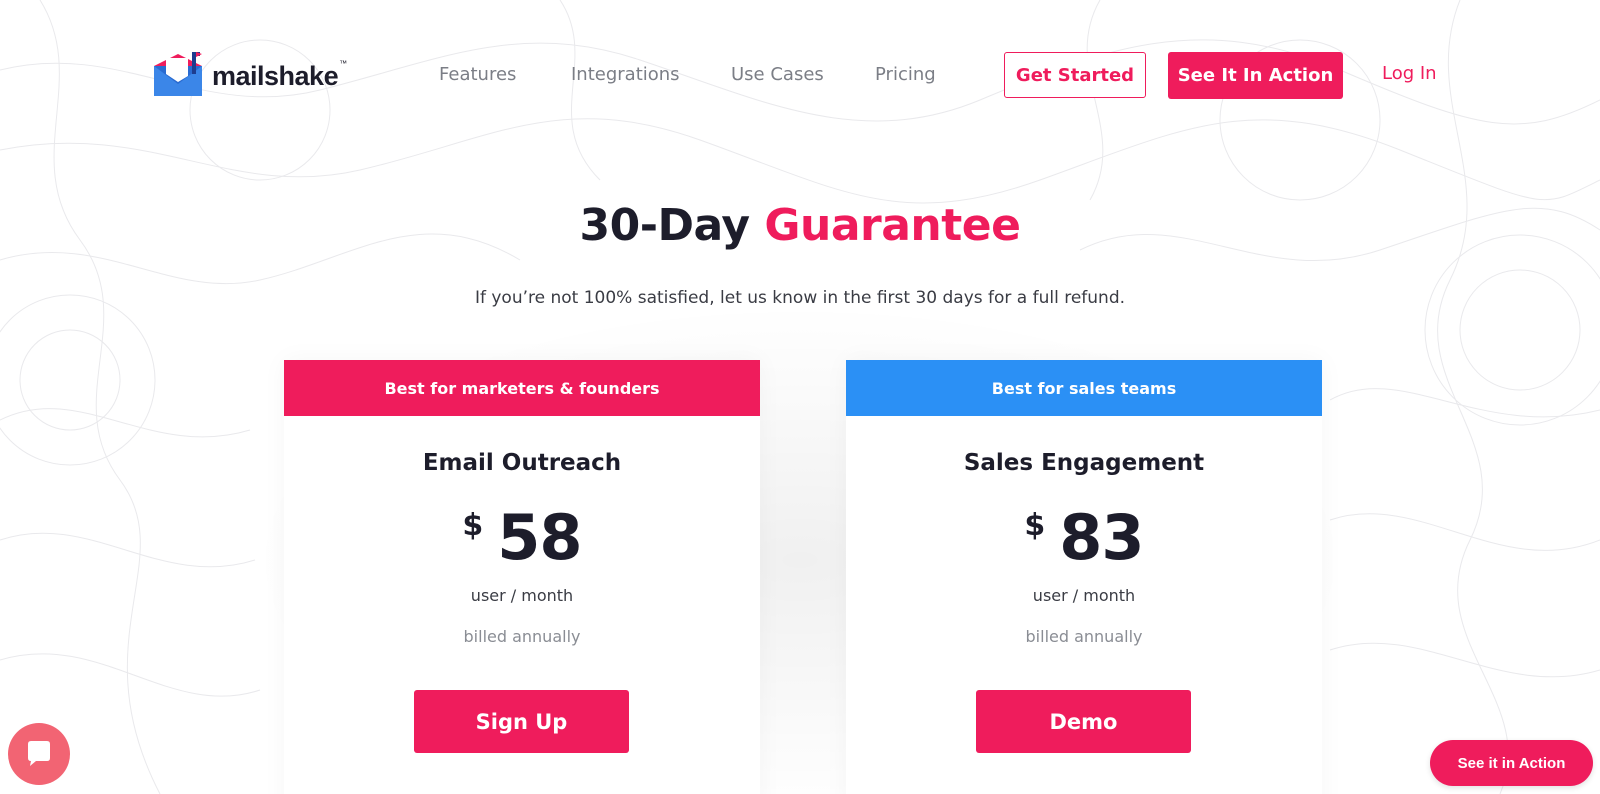 The width and height of the screenshot is (1600, 794). I want to click on floating-see-it-in-action-button: See it in Action, so click(1511, 763).